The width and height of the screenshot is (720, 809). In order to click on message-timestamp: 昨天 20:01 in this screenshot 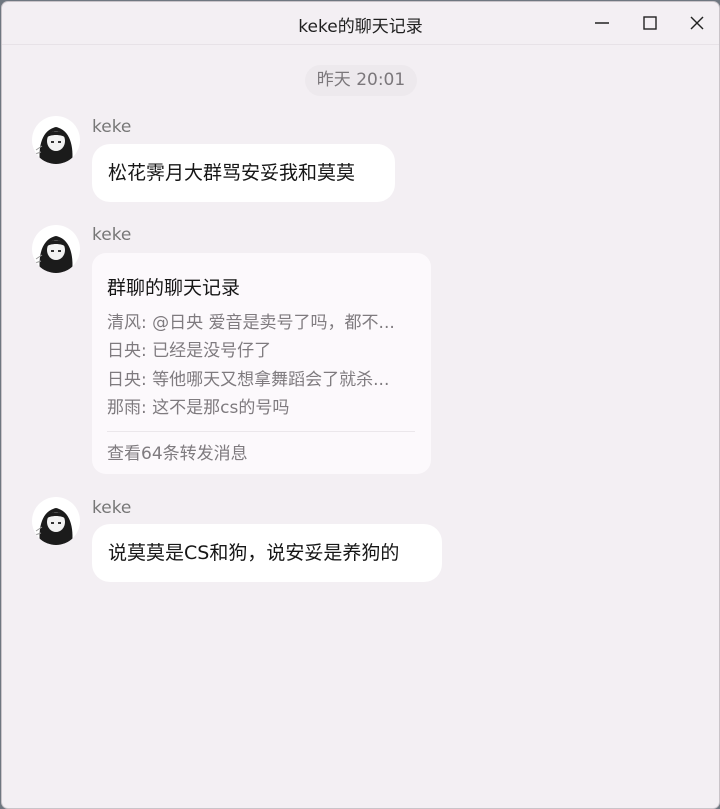, I will do `click(361, 80)`.